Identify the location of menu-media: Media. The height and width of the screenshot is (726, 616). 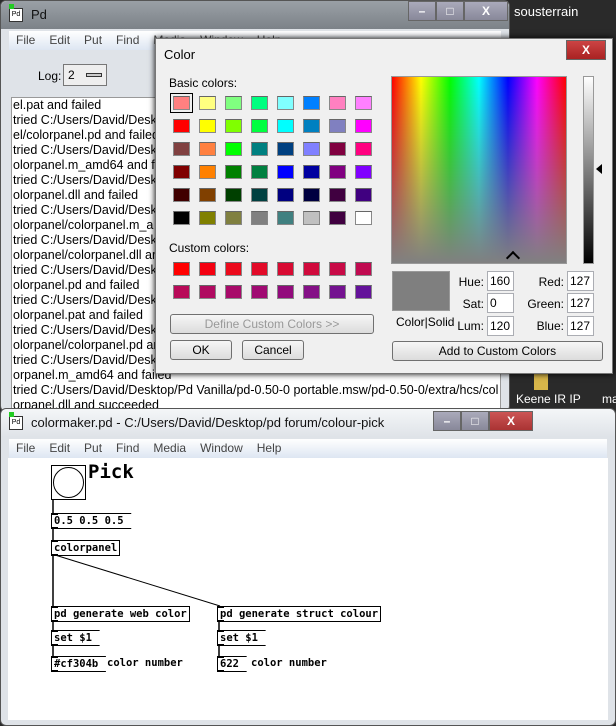
(169, 448).